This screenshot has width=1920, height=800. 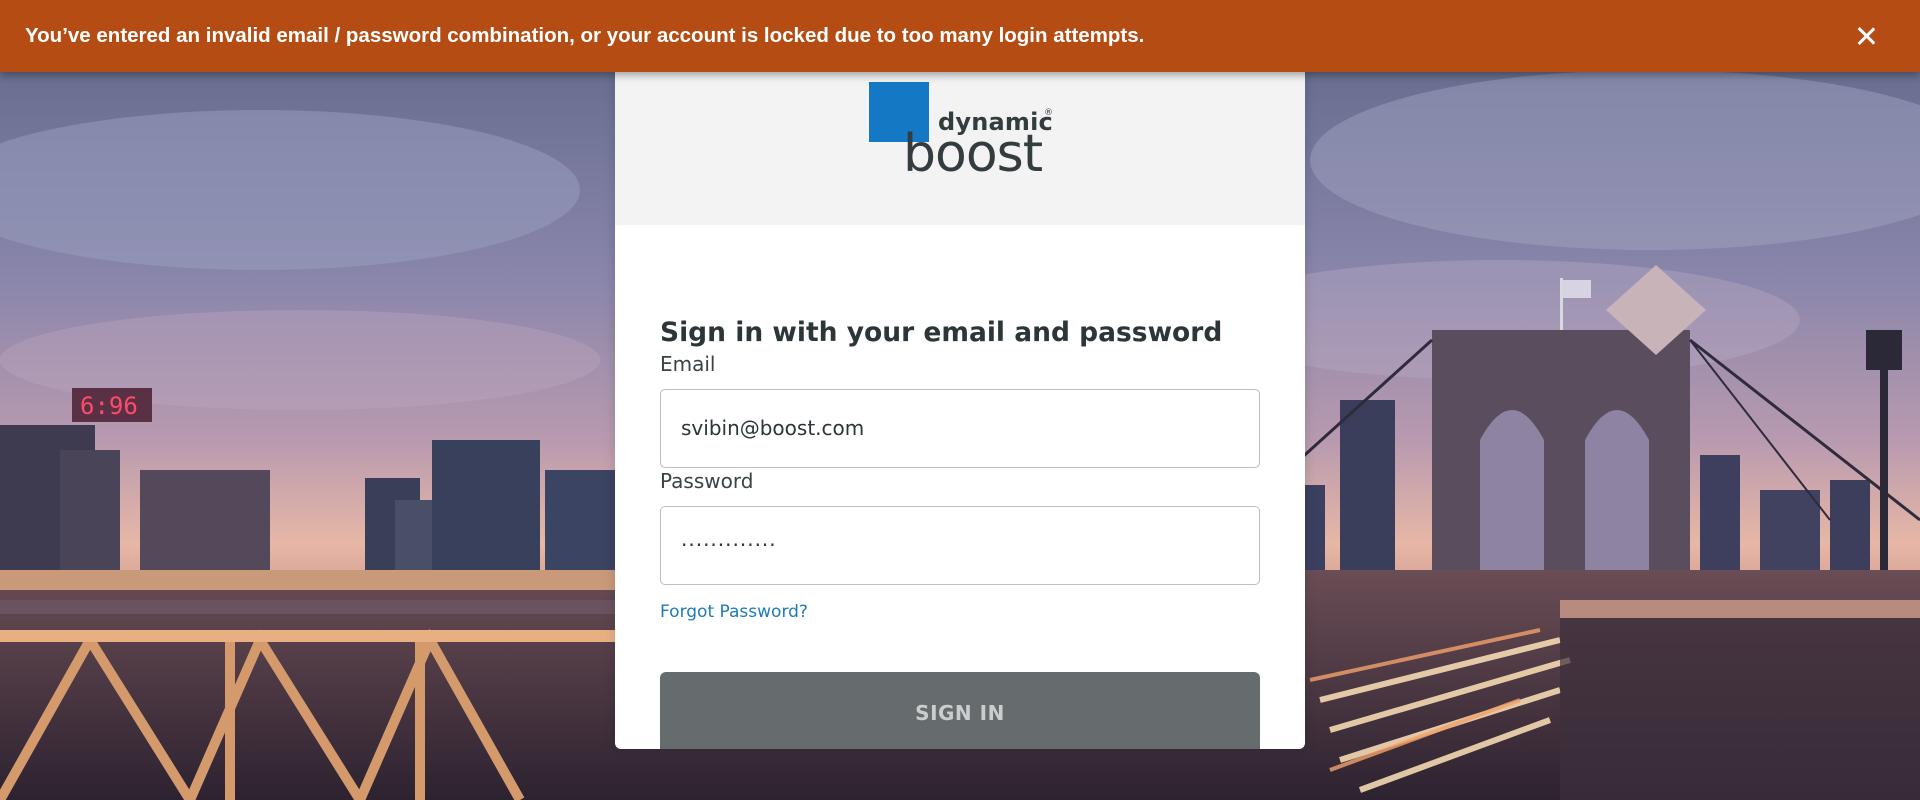 I want to click on close-icon, so click(x=1866, y=36).